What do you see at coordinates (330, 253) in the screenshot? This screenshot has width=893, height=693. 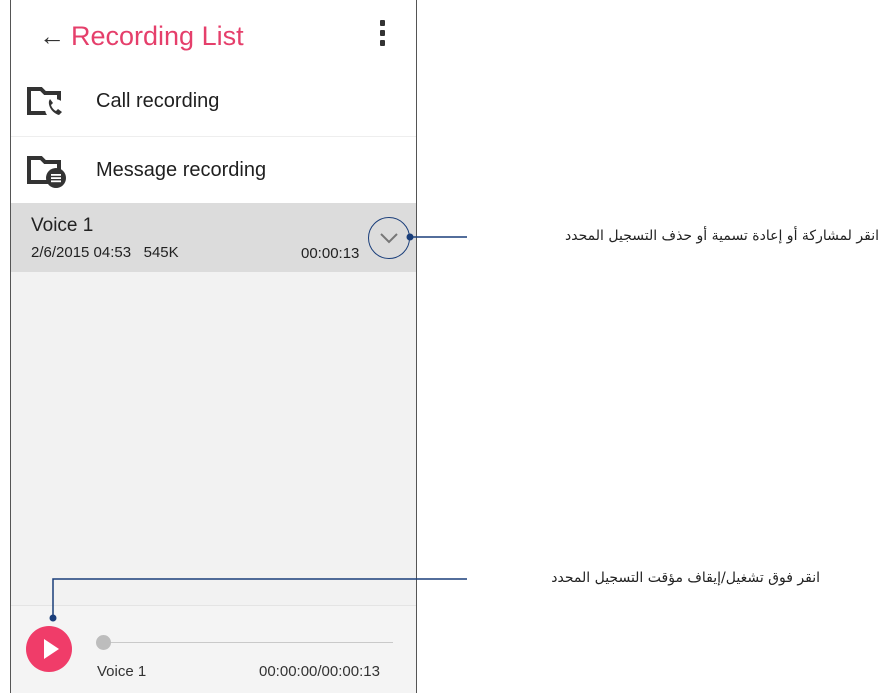 I see `recording-duration: 00:00:13` at bounding box center [330, 253].